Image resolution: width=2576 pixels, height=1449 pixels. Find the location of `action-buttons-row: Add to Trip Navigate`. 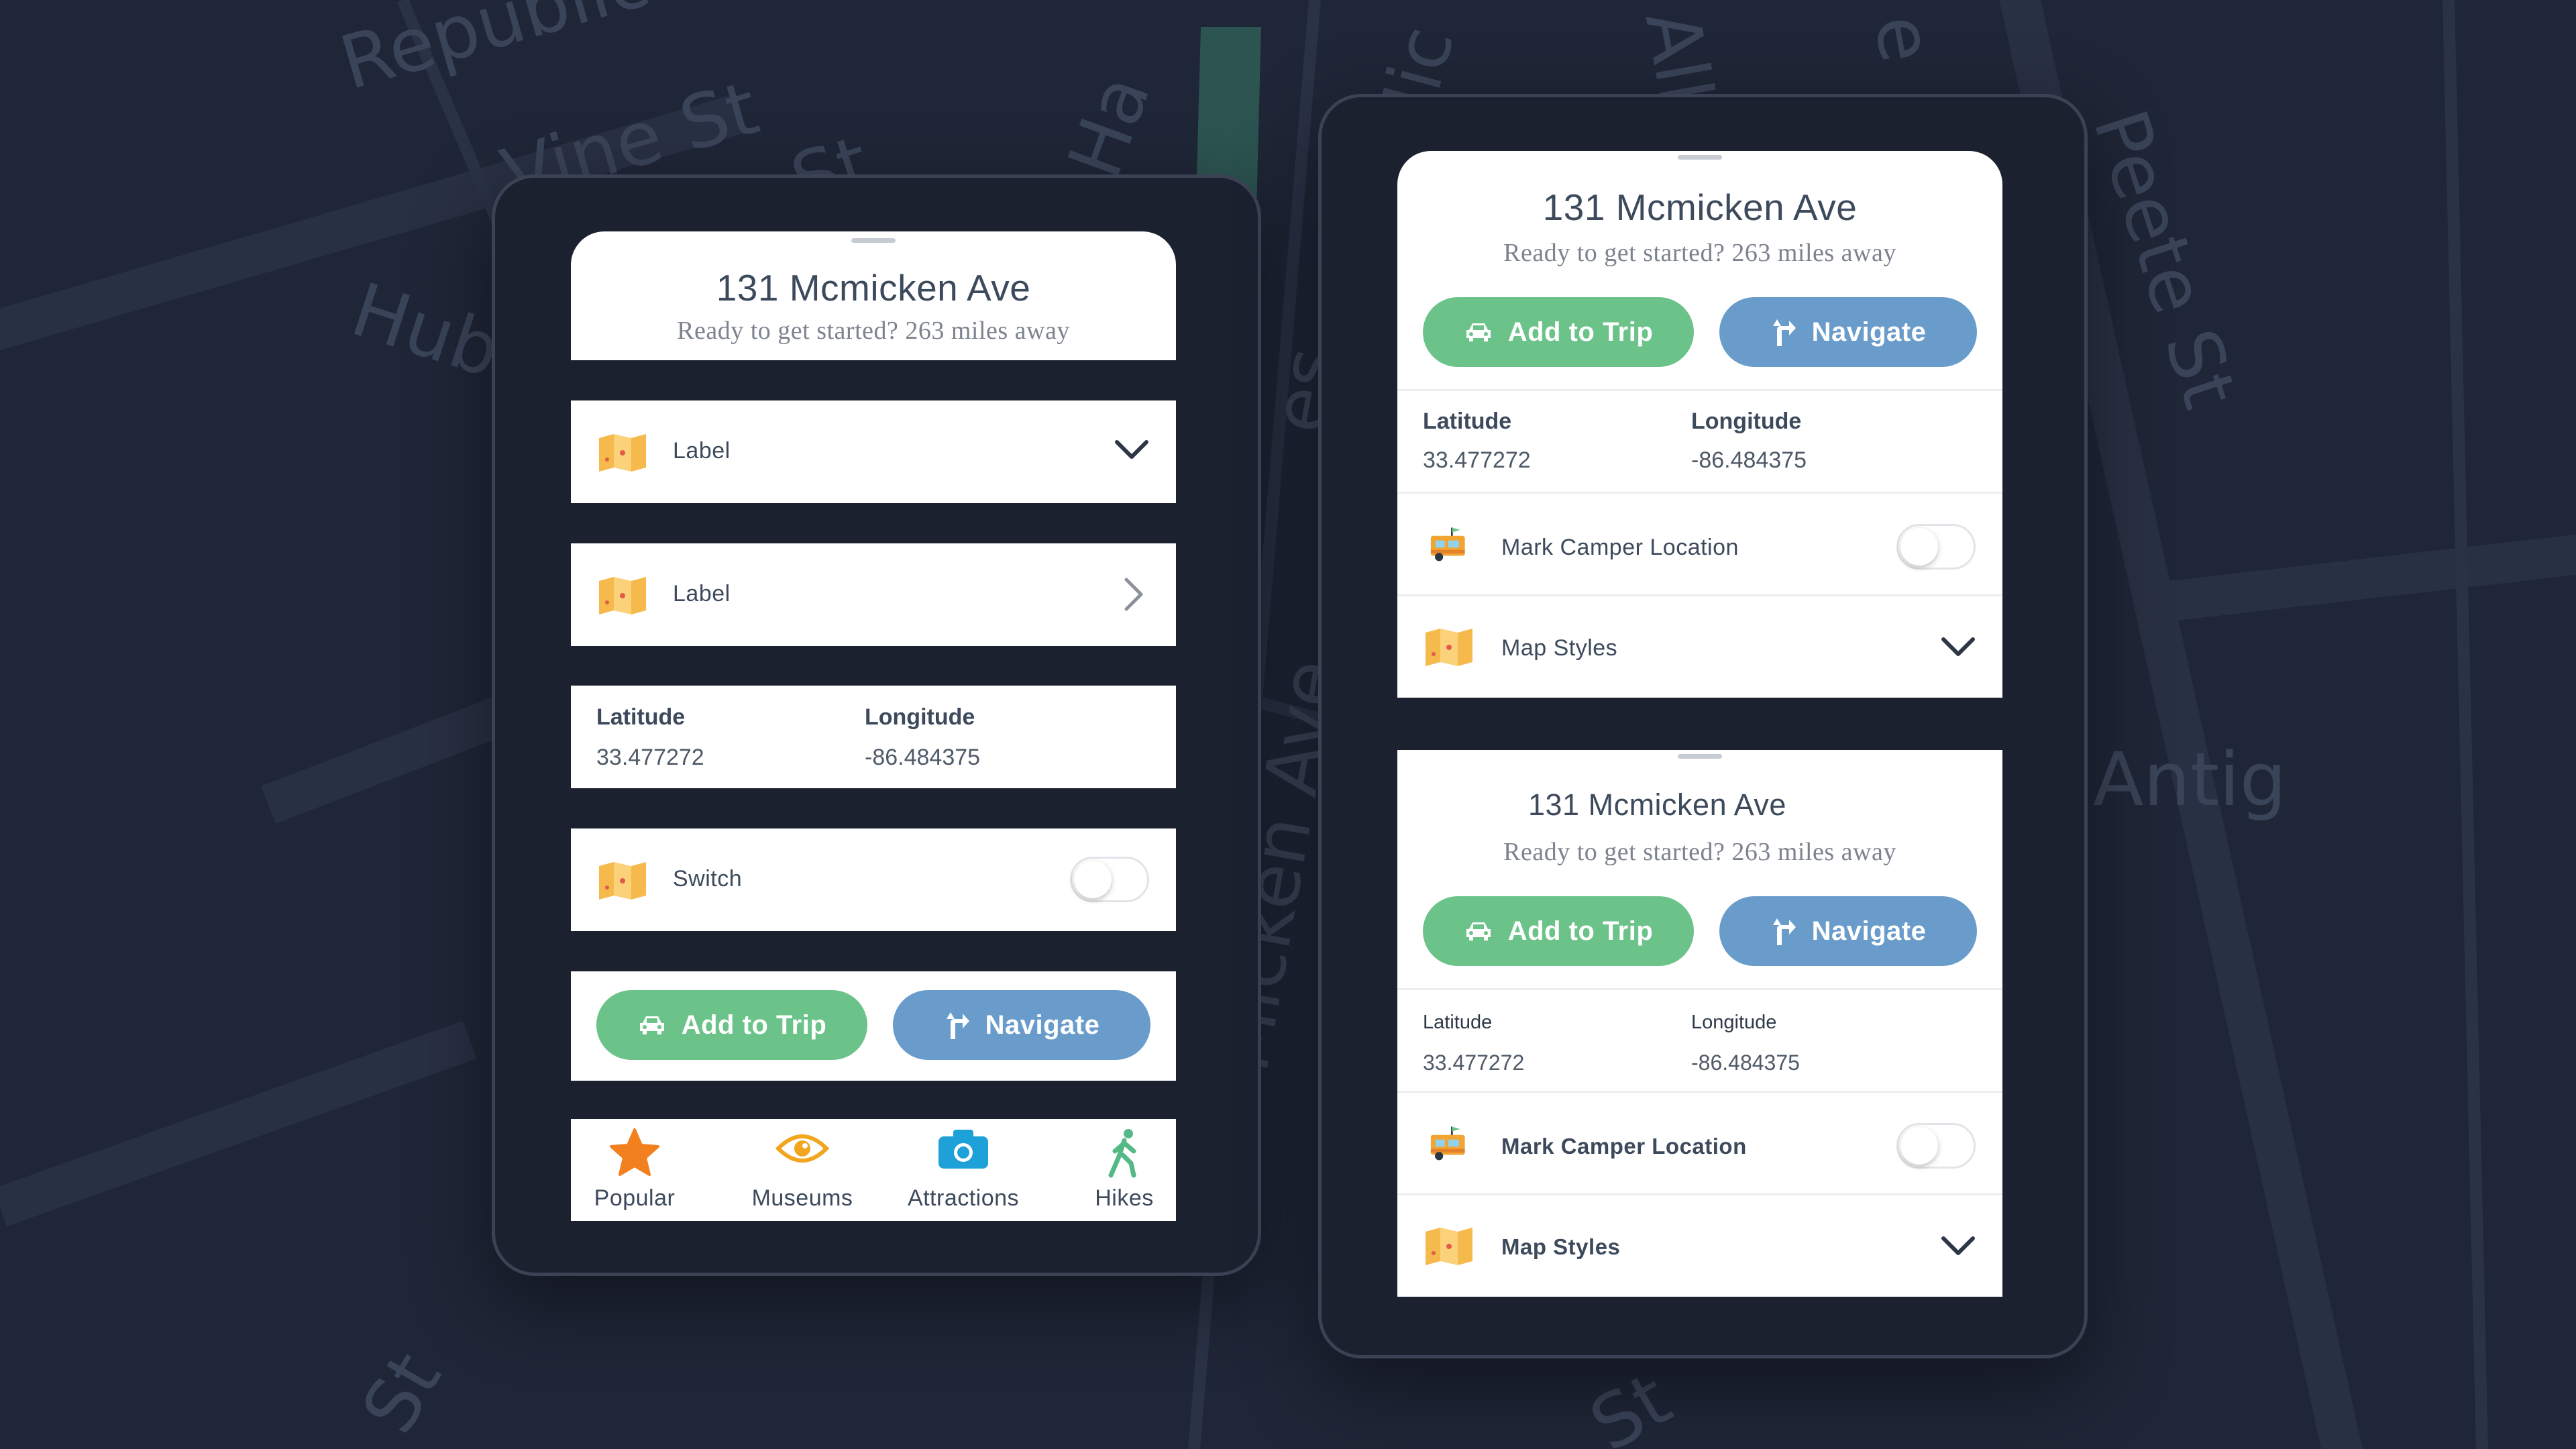

action-buttons-row: Add to Trip Navigate is located at coordinates (873, 1026).